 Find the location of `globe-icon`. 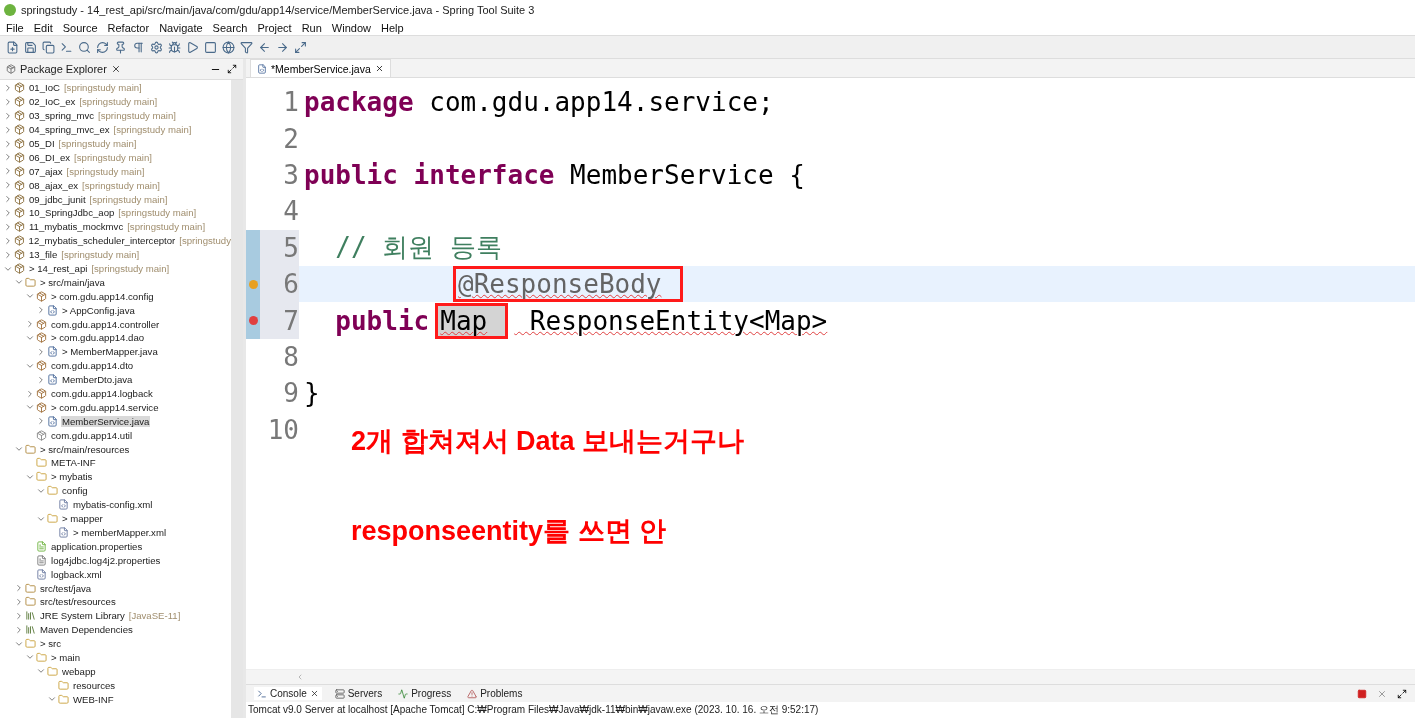

globe-icon is located at coordinates (228, 47).